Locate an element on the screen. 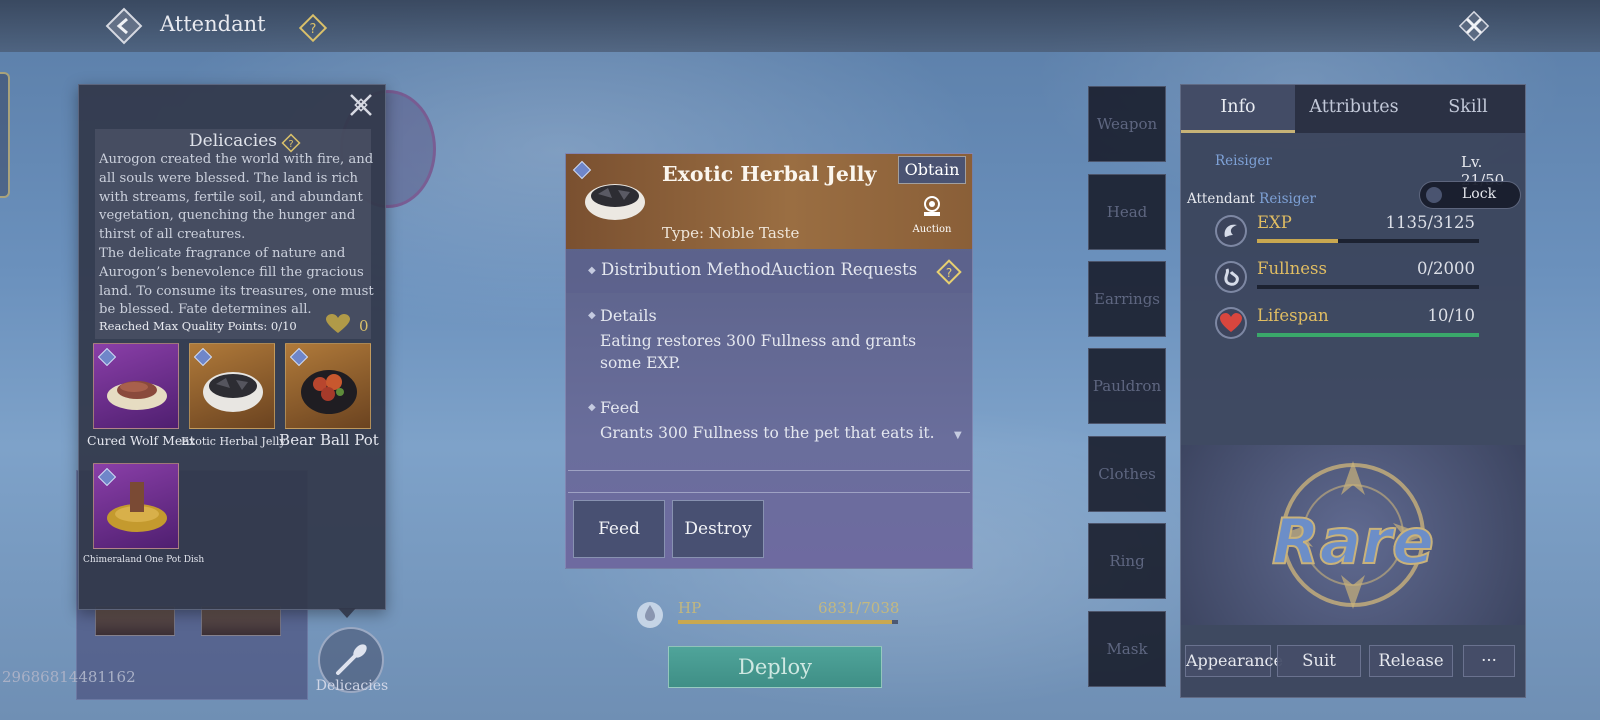 The width and height of the screenshot is (1600, 720). exp-swirl-icon is located at coordinates (1231, 231).